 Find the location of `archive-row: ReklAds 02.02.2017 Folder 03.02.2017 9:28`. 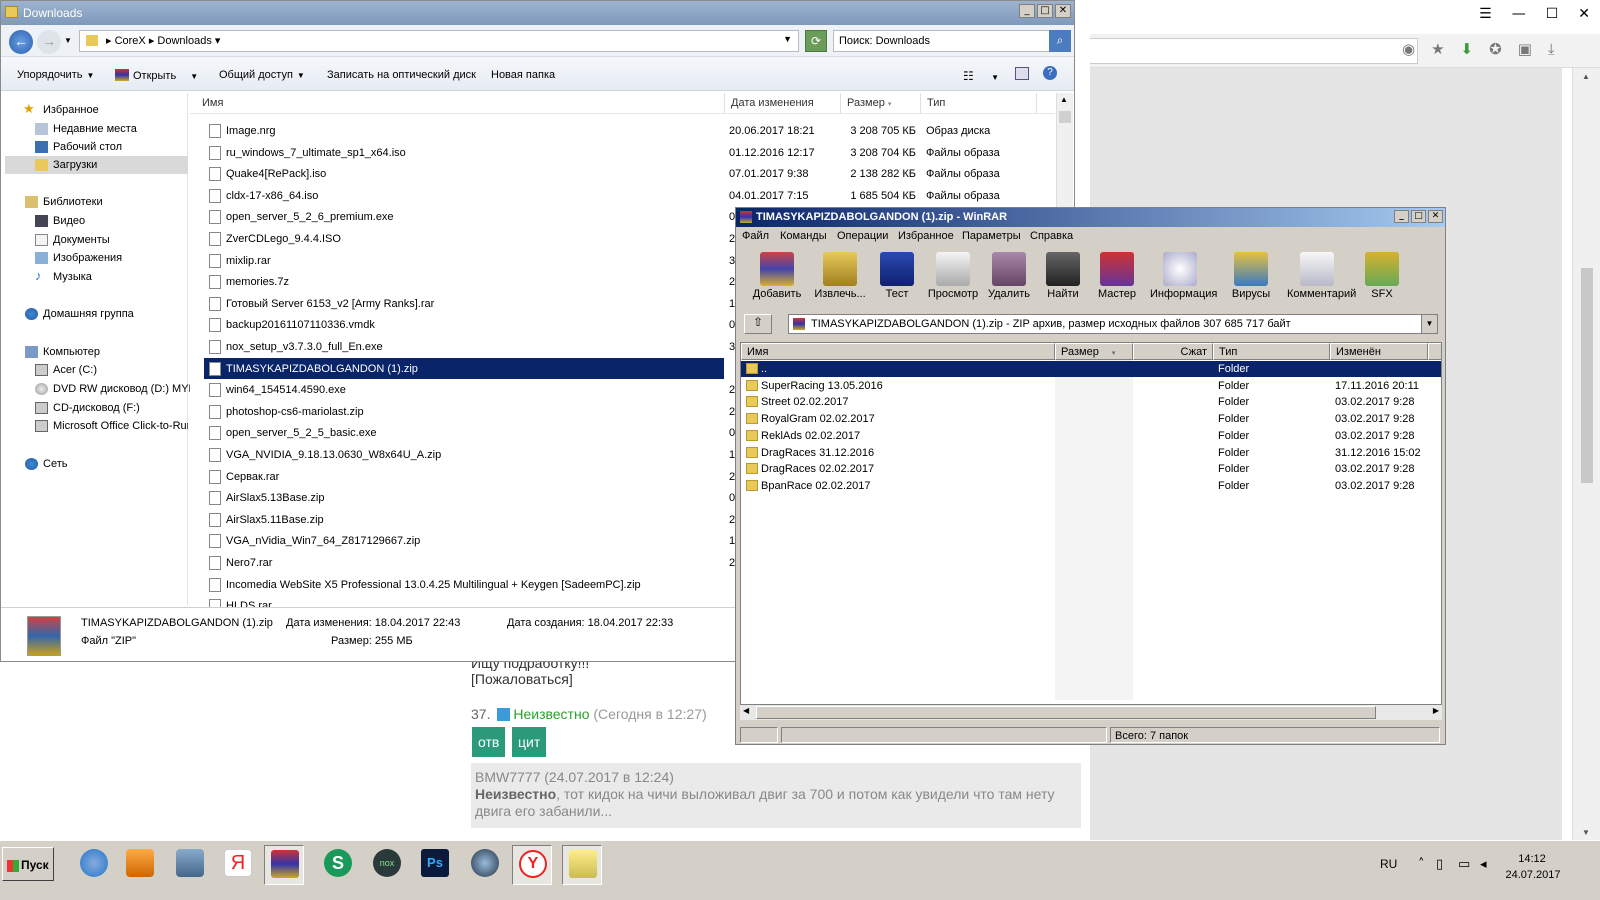

archive-row: ReklAds 02.02.2017 Folder 03.02.2017 9:28 is located at coordinates (1091, 436).